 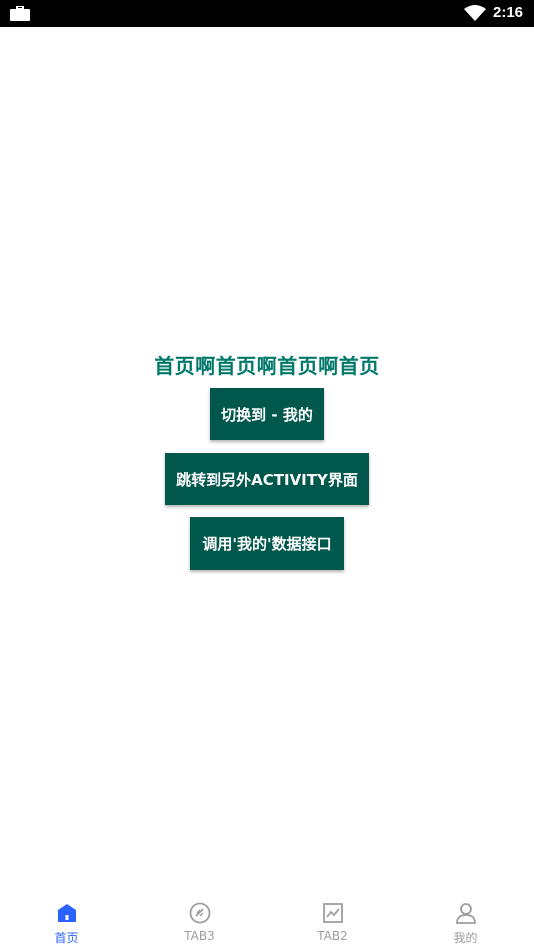 I want to click on nav-label-home: 首页, so click(x=66, y=938).